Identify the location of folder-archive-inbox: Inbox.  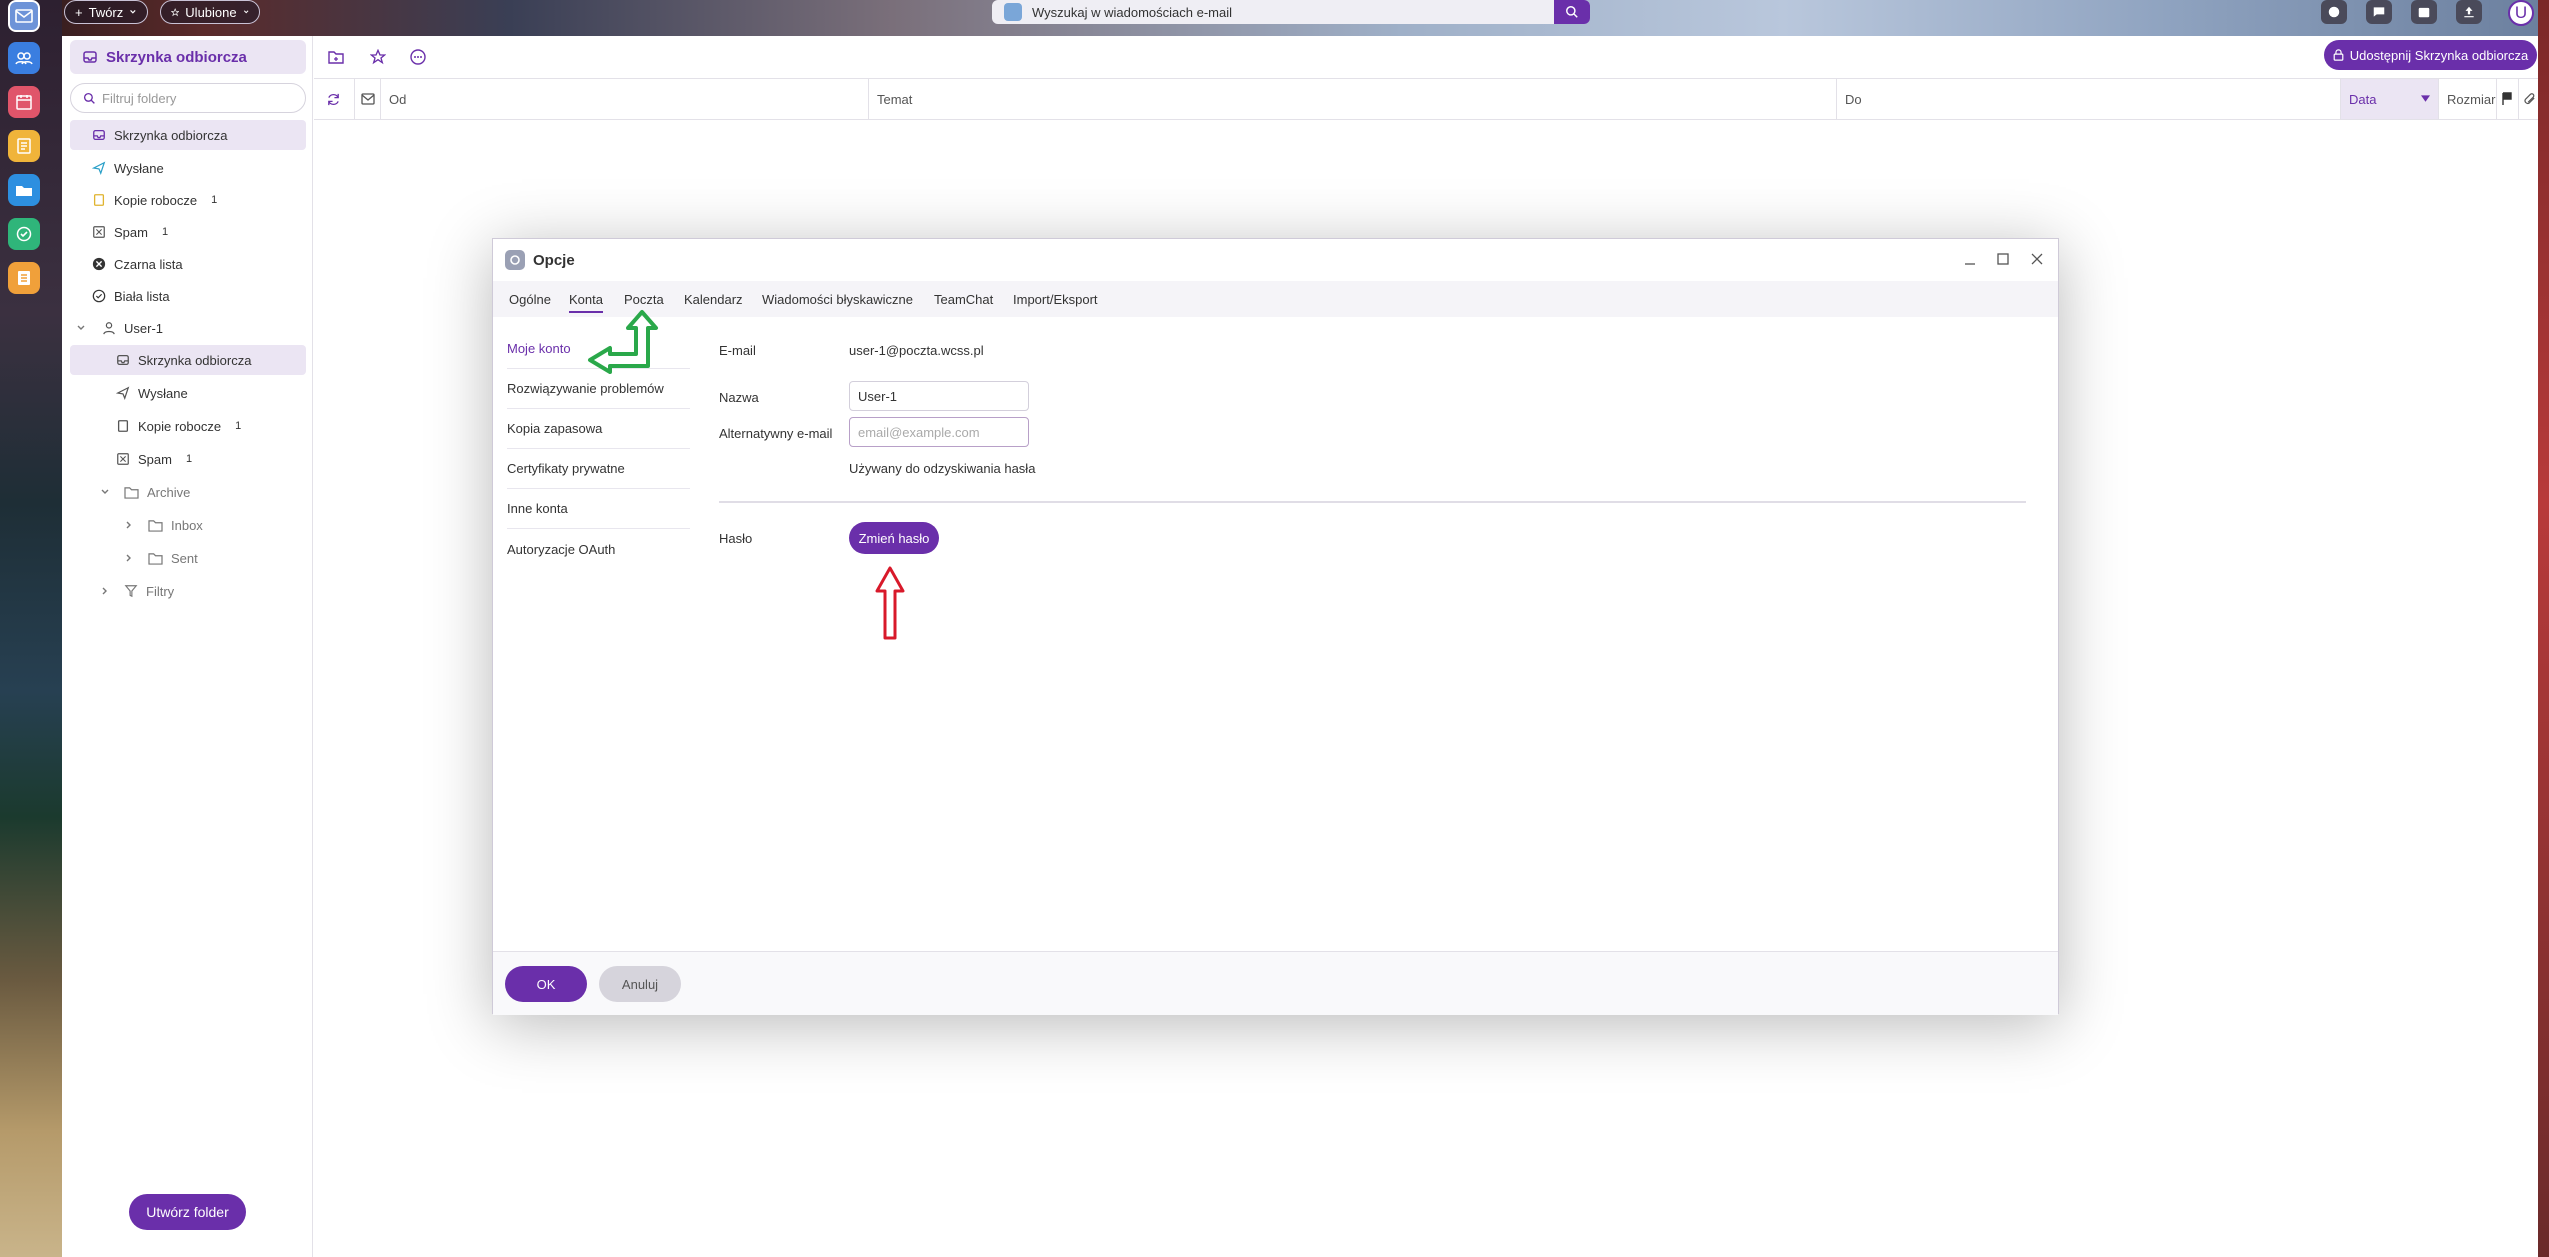
(163, 525).